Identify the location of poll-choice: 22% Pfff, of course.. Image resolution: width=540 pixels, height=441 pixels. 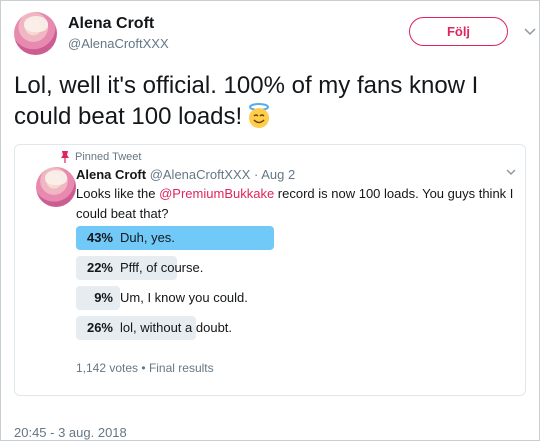
(175, 268).